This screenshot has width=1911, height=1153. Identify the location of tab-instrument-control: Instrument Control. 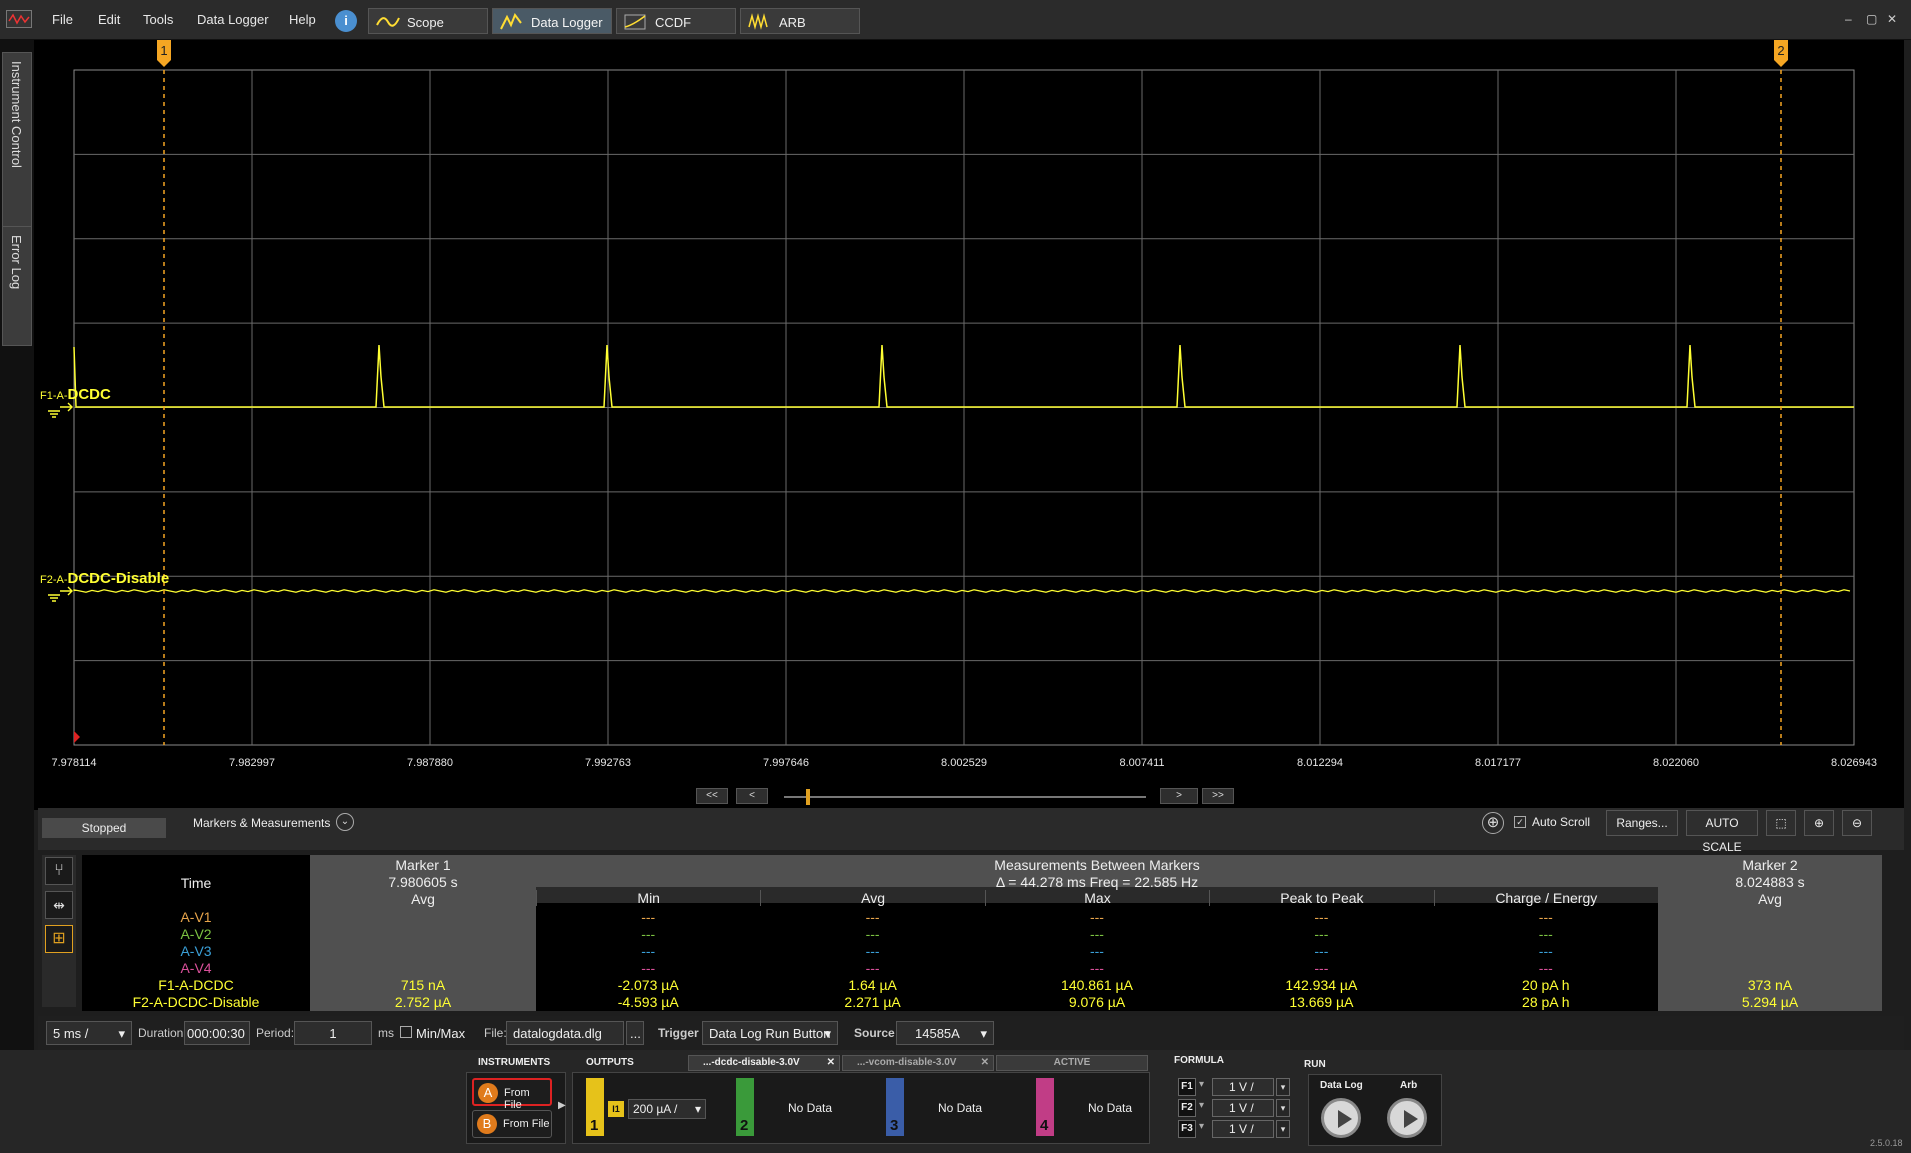
(17, 142).